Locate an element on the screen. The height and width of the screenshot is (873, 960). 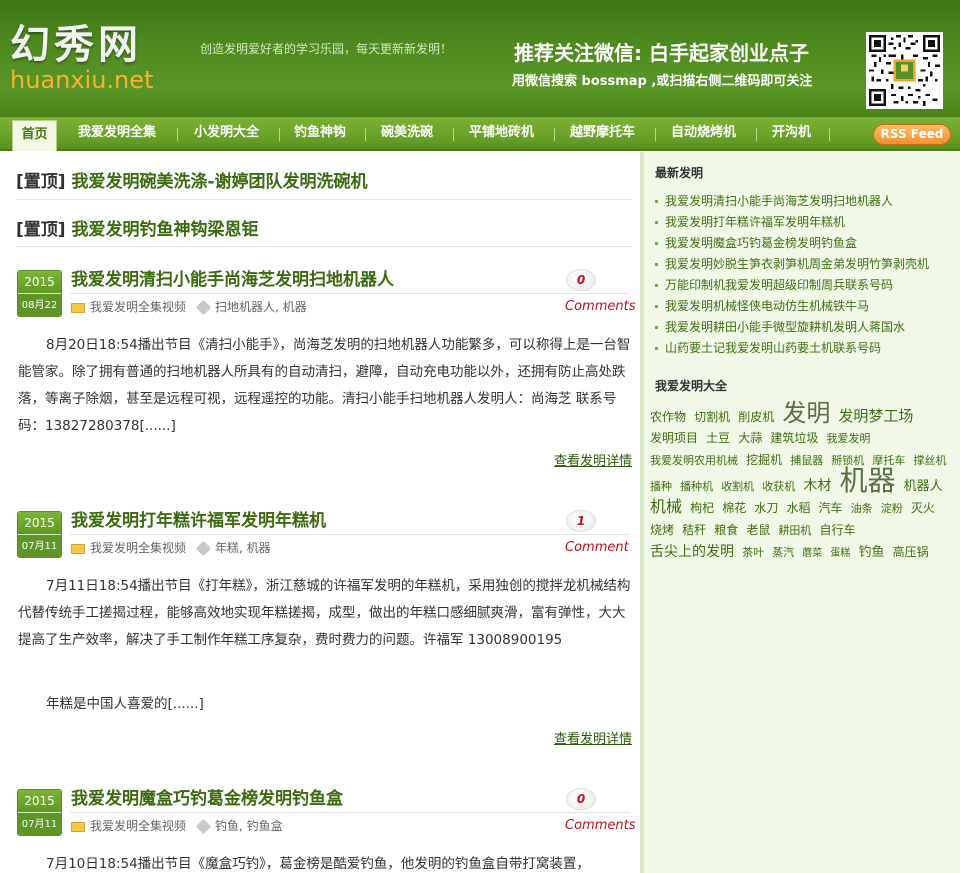
tag-cloud-item: 播种 is located at coordinates (661, 486).